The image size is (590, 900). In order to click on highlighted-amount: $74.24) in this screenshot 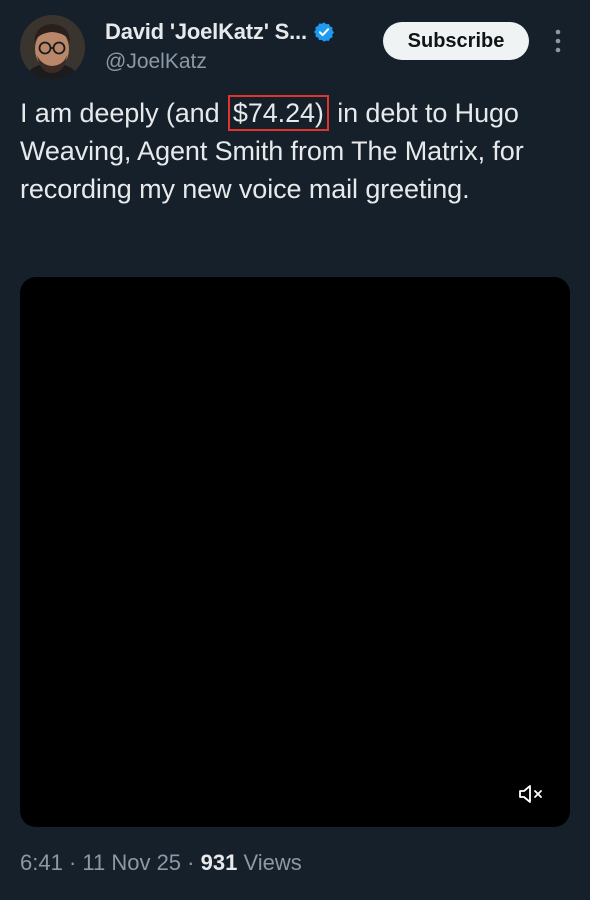, I will do `click(278, 113)`.